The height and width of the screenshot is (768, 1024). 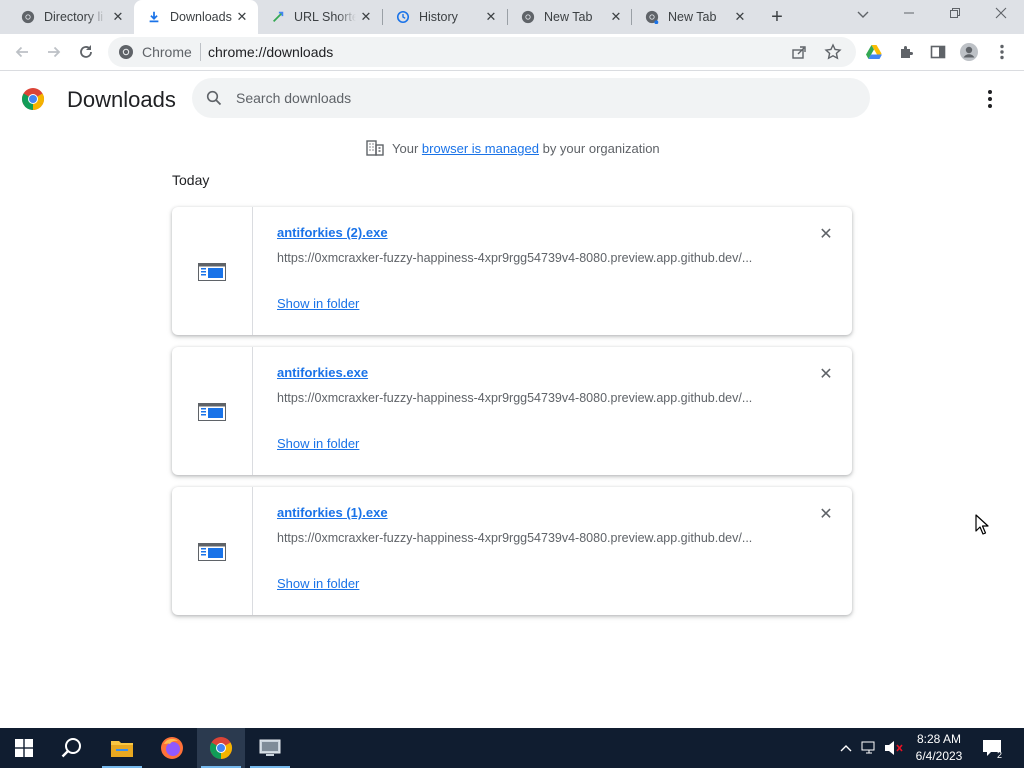 I want to click on tab-title: URL Shorte, so click(x=325, y=17).